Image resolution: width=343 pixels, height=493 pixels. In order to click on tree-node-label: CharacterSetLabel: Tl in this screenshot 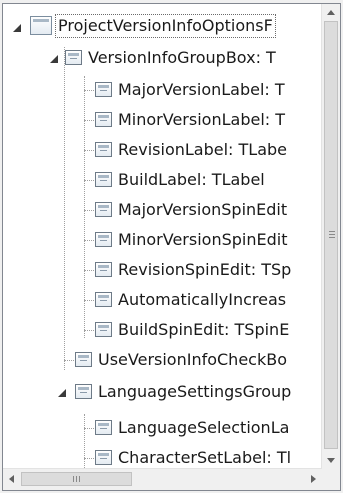, I will do `click(205, 457)`.